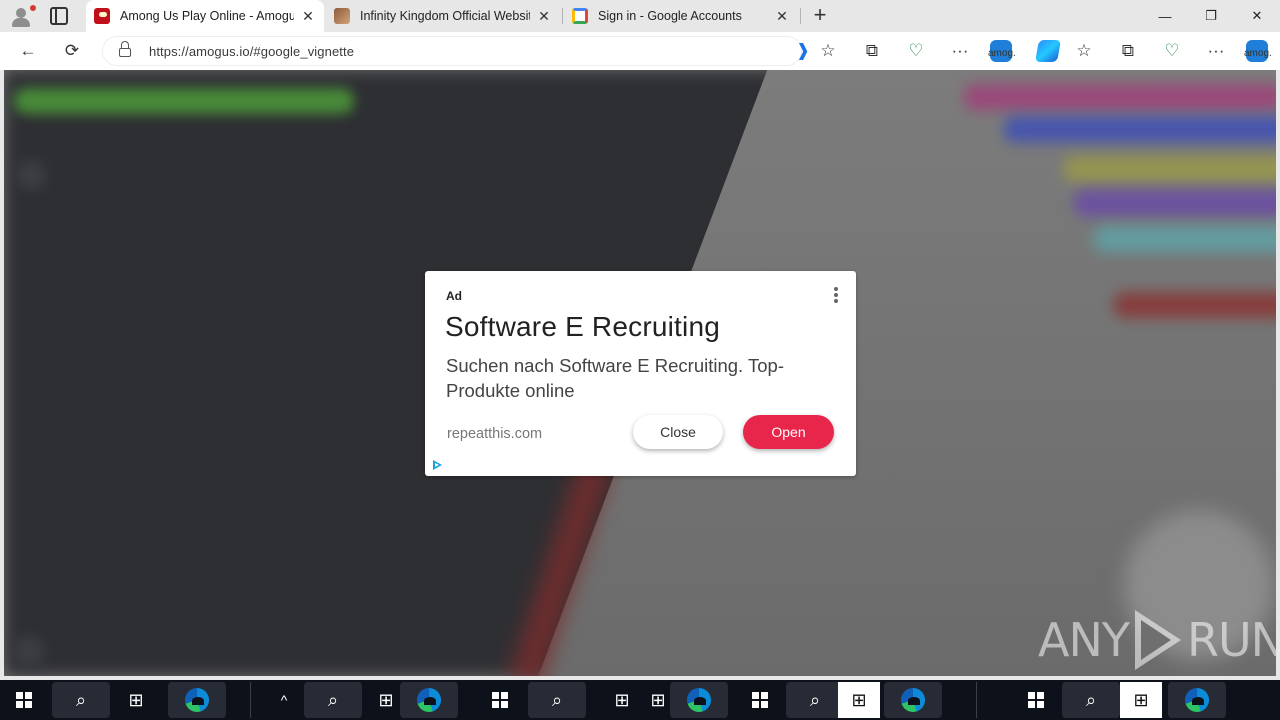  What do you see at coordinates (184, 101) in the screenshot?
I see `blurred-green-bar` at bounding box center [184, 101].